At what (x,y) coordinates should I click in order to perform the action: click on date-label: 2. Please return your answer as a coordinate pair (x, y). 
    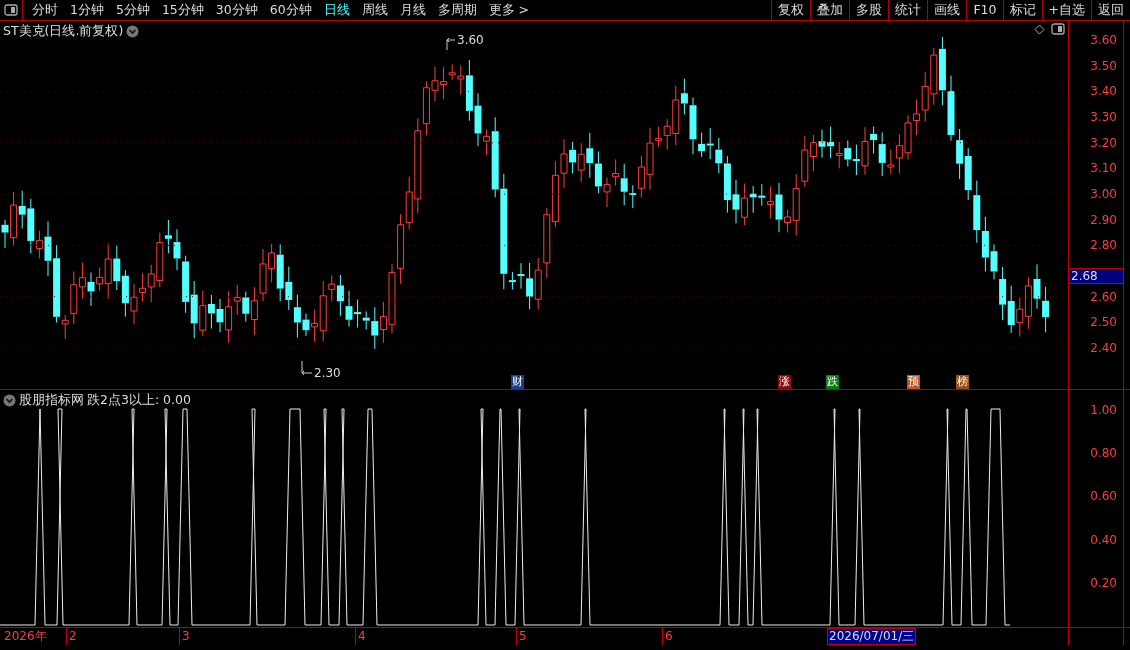
    Looking at the image, I should click on (71, 636).